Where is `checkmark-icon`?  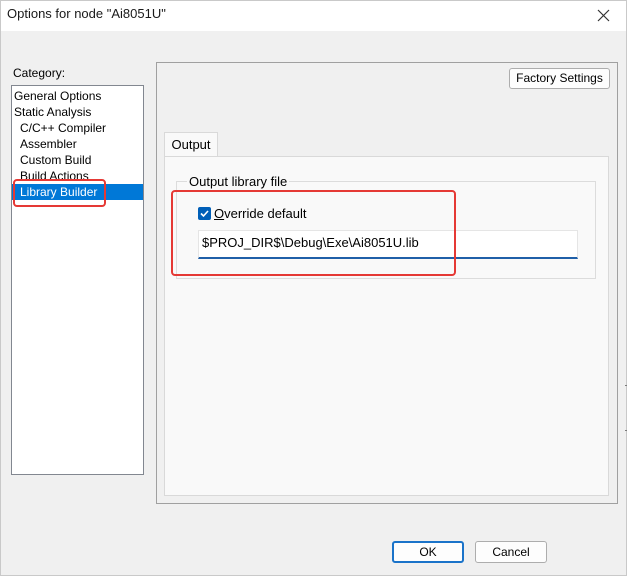 checkmark-icon is located at coordinates (204, 214).